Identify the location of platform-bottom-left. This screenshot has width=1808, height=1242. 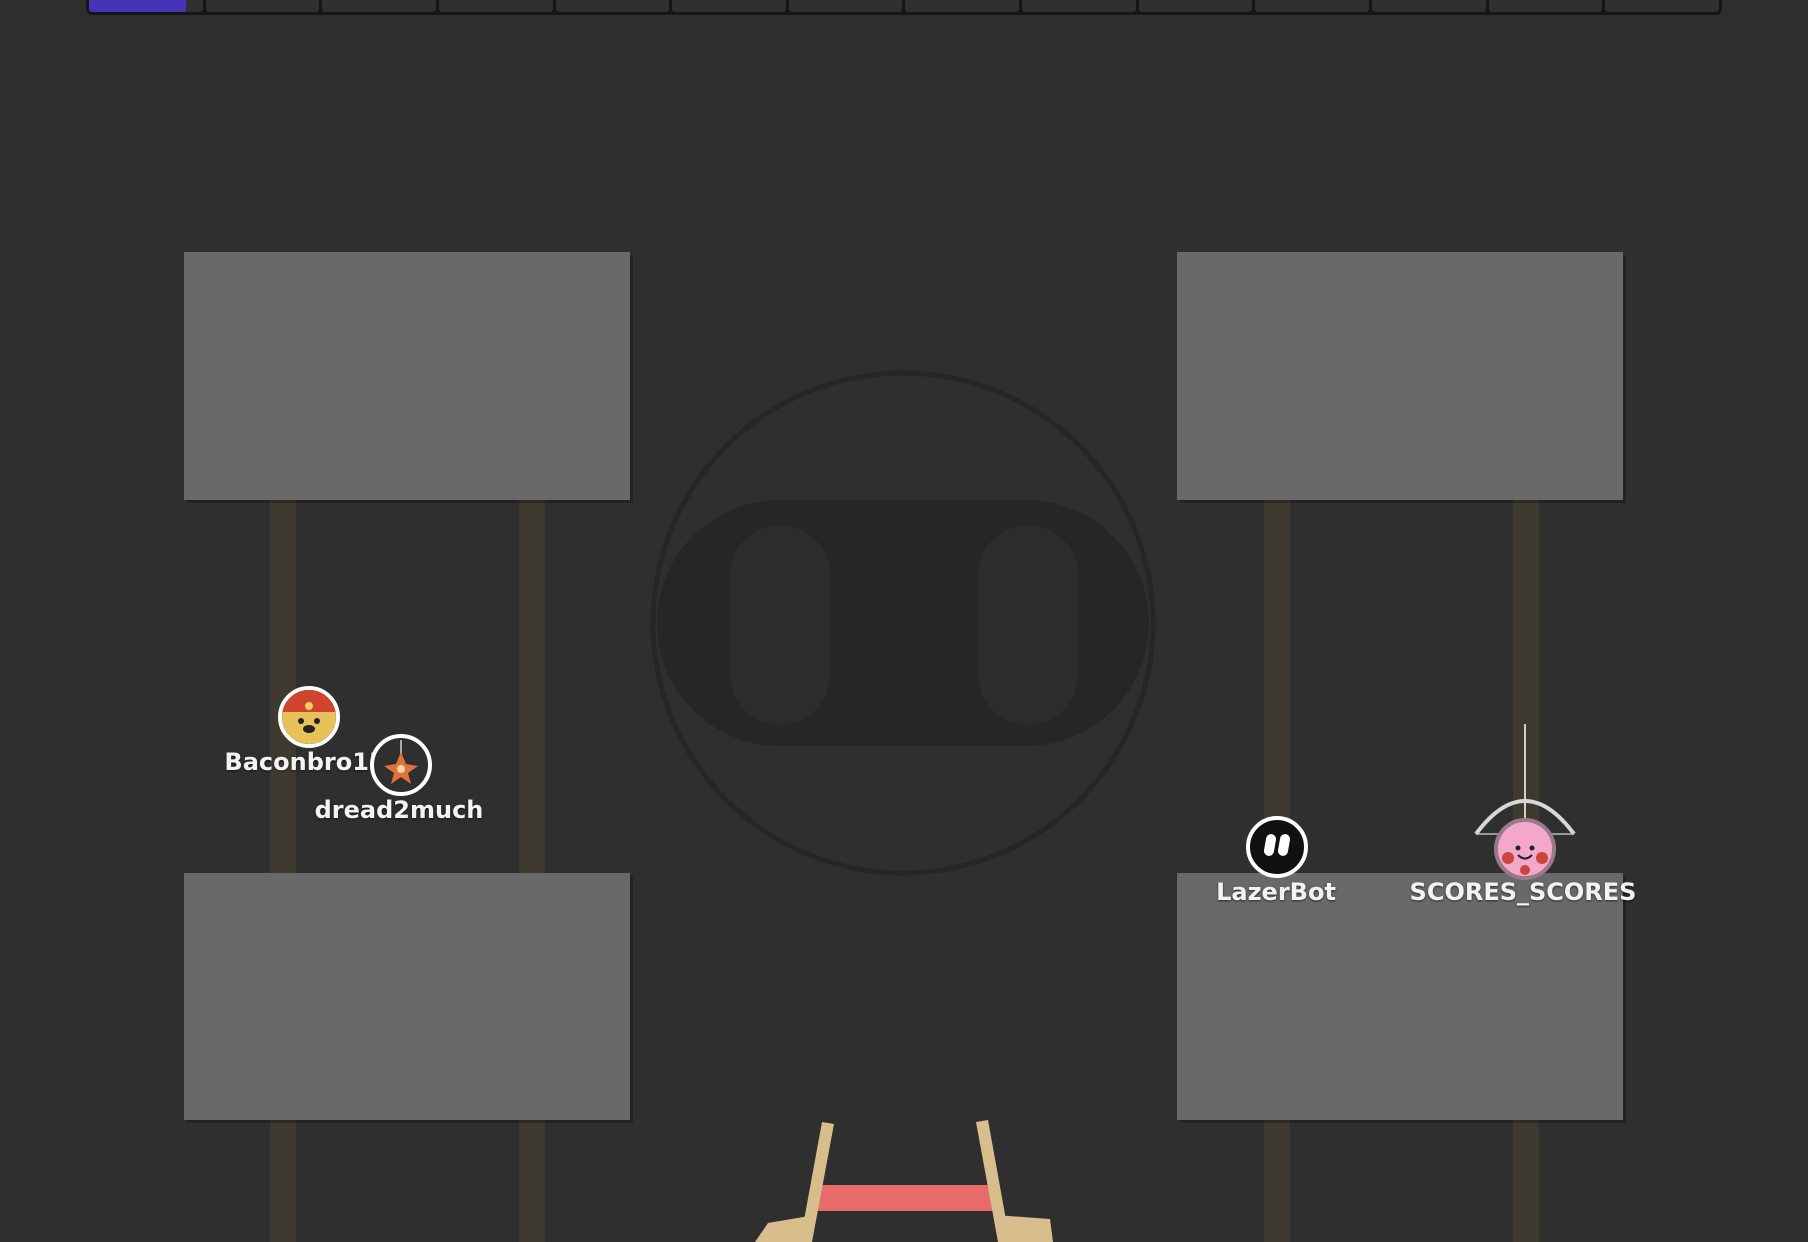
(407, 996).